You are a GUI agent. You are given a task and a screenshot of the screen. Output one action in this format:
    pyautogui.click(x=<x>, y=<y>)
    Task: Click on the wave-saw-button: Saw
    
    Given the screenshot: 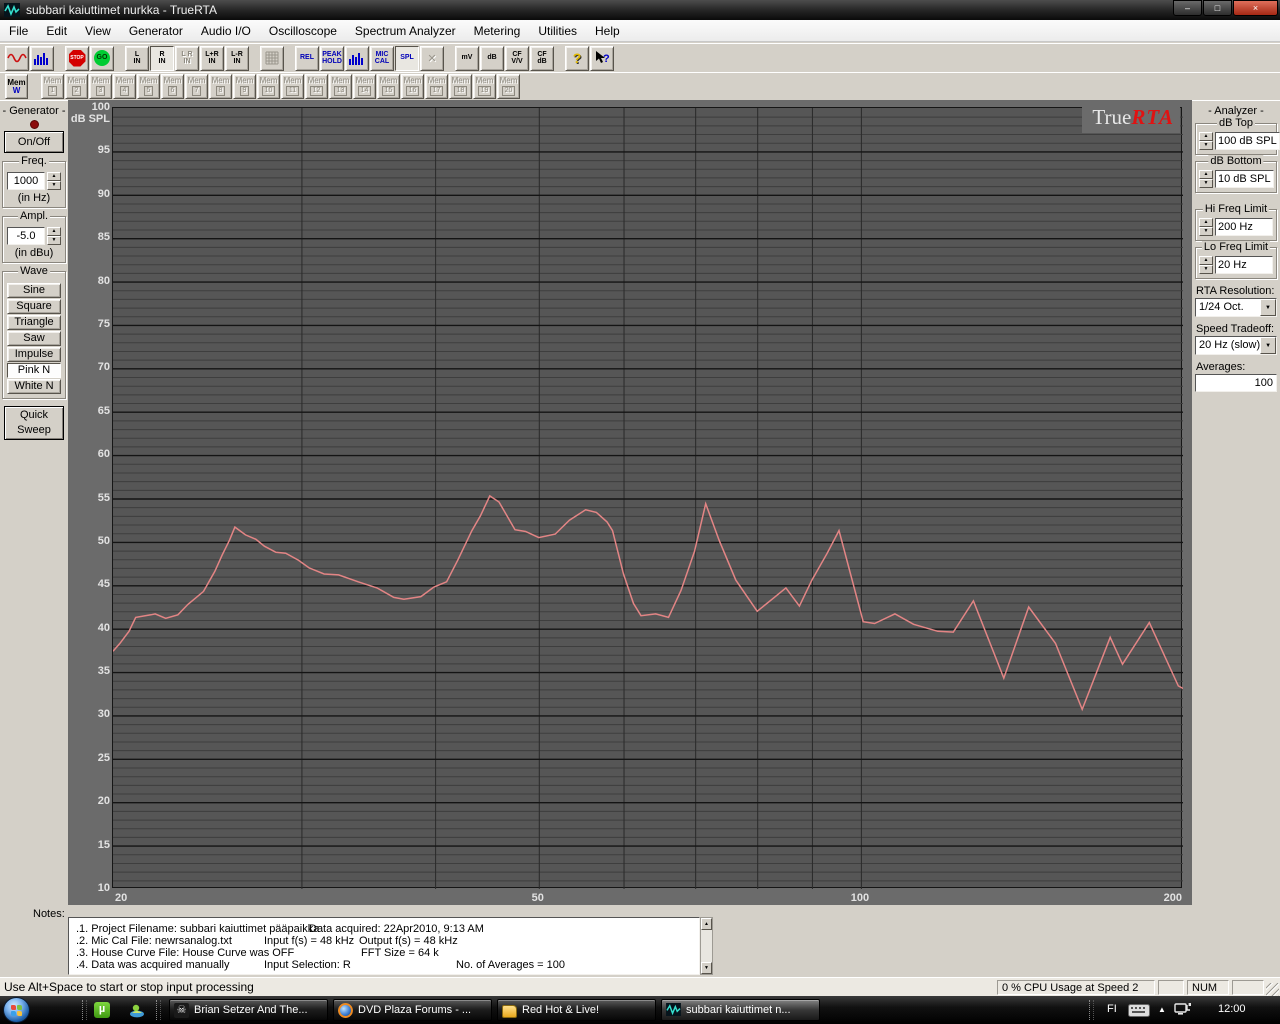 What is the action you would take?
    pyautogui.click(x=34, y=338)
    